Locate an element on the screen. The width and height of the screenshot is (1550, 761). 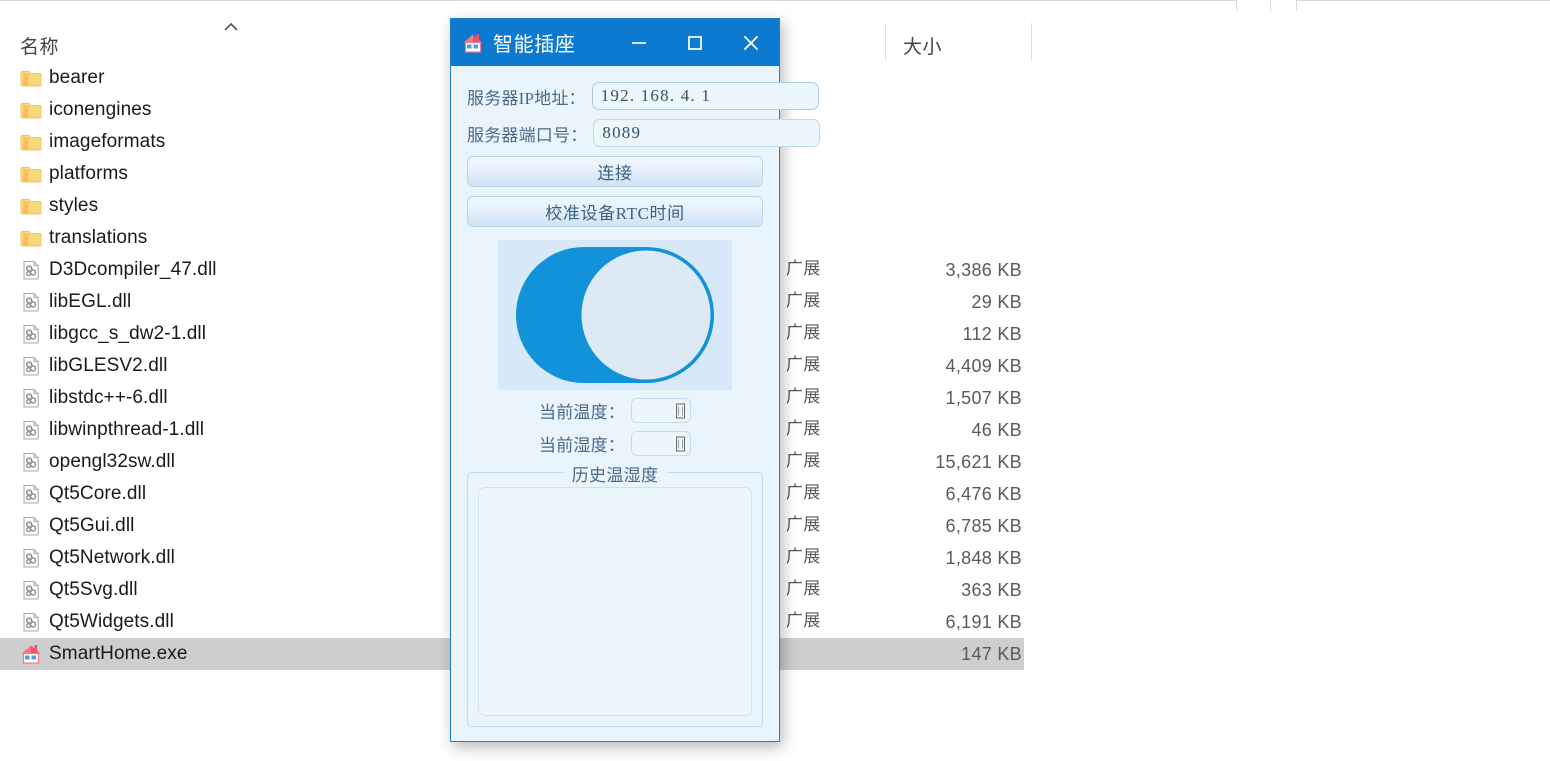
history-list is located at coordinates (615, 601).